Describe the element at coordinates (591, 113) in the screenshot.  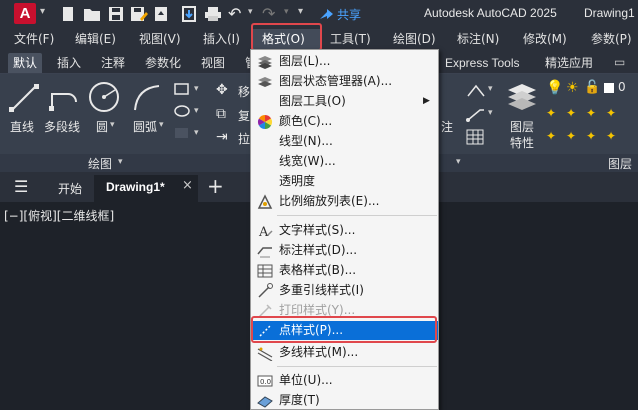
I see `layer-tool-3-icon: ✦` at that location.